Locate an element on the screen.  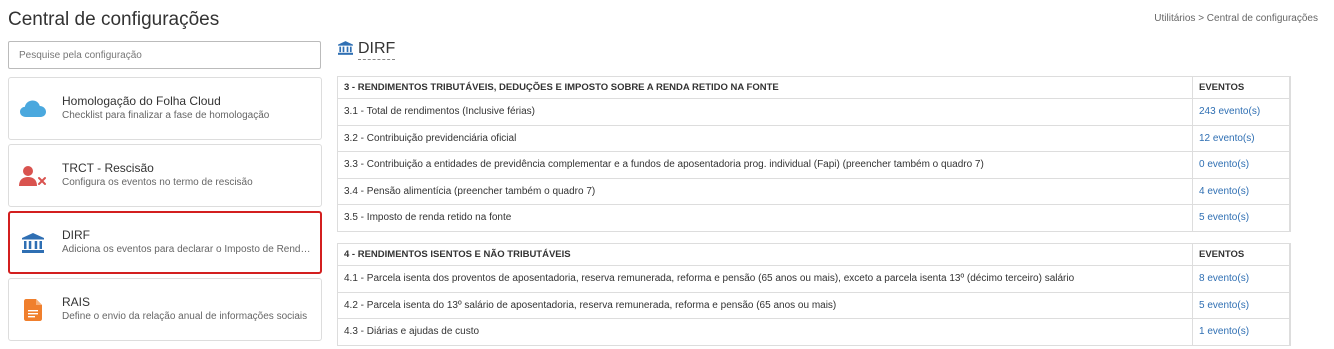
card-title: DIRF is located at coordinates (76, 235).